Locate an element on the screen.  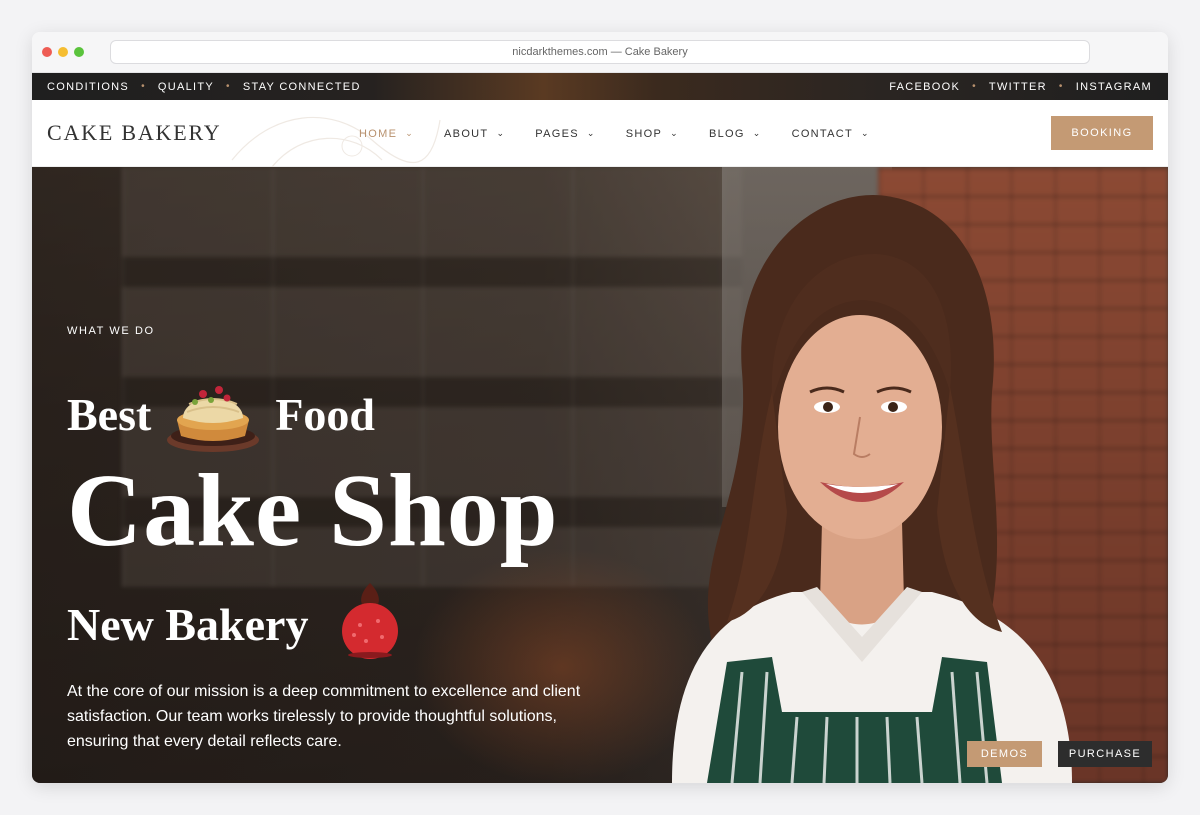
topbar-link-facebook: FACEBOOK is located at coordinates (924, 87).